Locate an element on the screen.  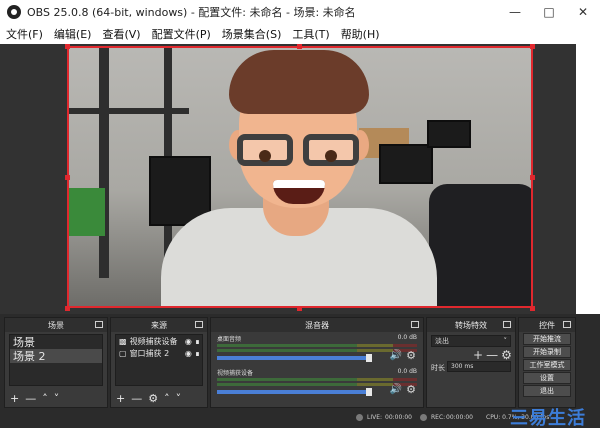
office-chair is located at coordinates (480, 245).